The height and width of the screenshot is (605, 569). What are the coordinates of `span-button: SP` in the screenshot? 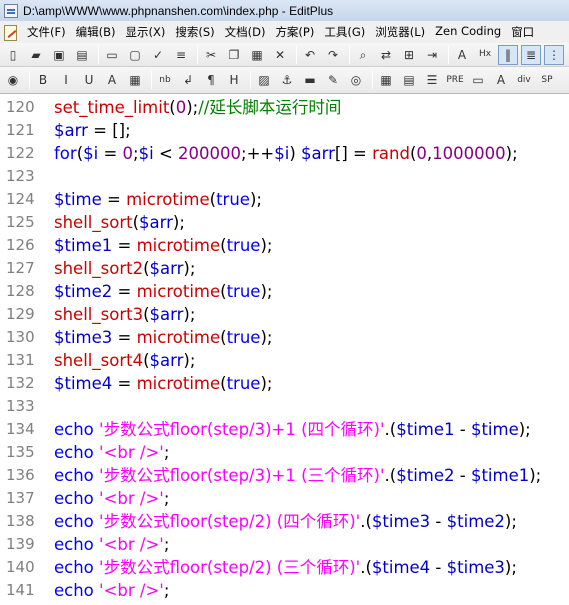 It's located at (547, 80).